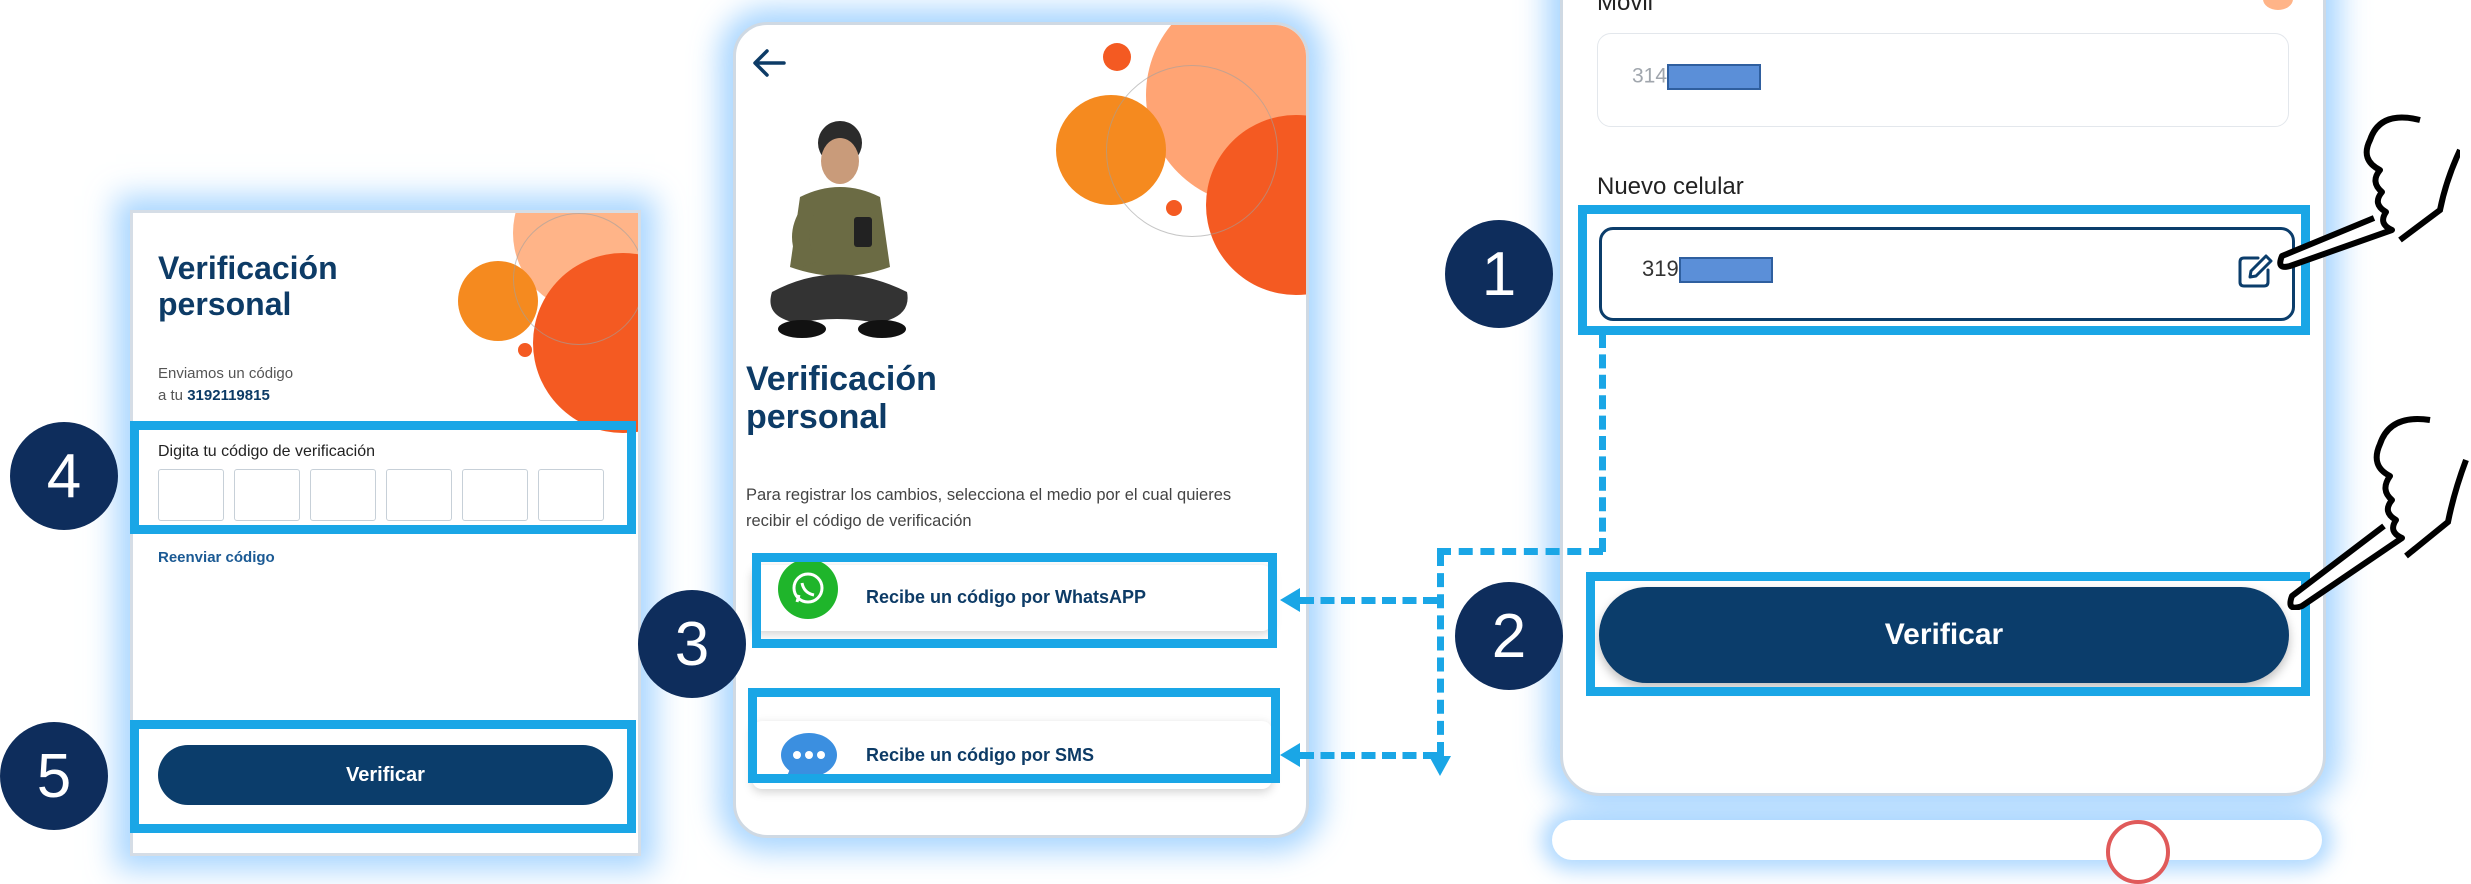  I want to click on resend-code-link: Reenviar código, so click(216, 557).